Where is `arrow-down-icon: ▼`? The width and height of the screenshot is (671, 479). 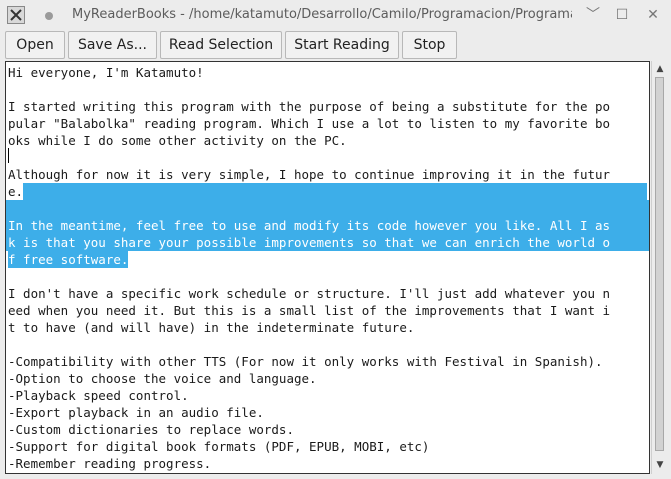 arrow-down-icon: ▼ is located at coordinates (660, 465).